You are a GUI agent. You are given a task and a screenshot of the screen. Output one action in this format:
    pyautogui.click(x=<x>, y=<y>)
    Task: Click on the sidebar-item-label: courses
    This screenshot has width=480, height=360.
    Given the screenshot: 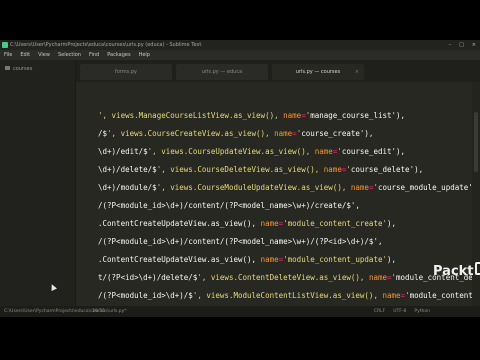 What is the action you would take?
    pyautogui.click(x=23, y=69)
    